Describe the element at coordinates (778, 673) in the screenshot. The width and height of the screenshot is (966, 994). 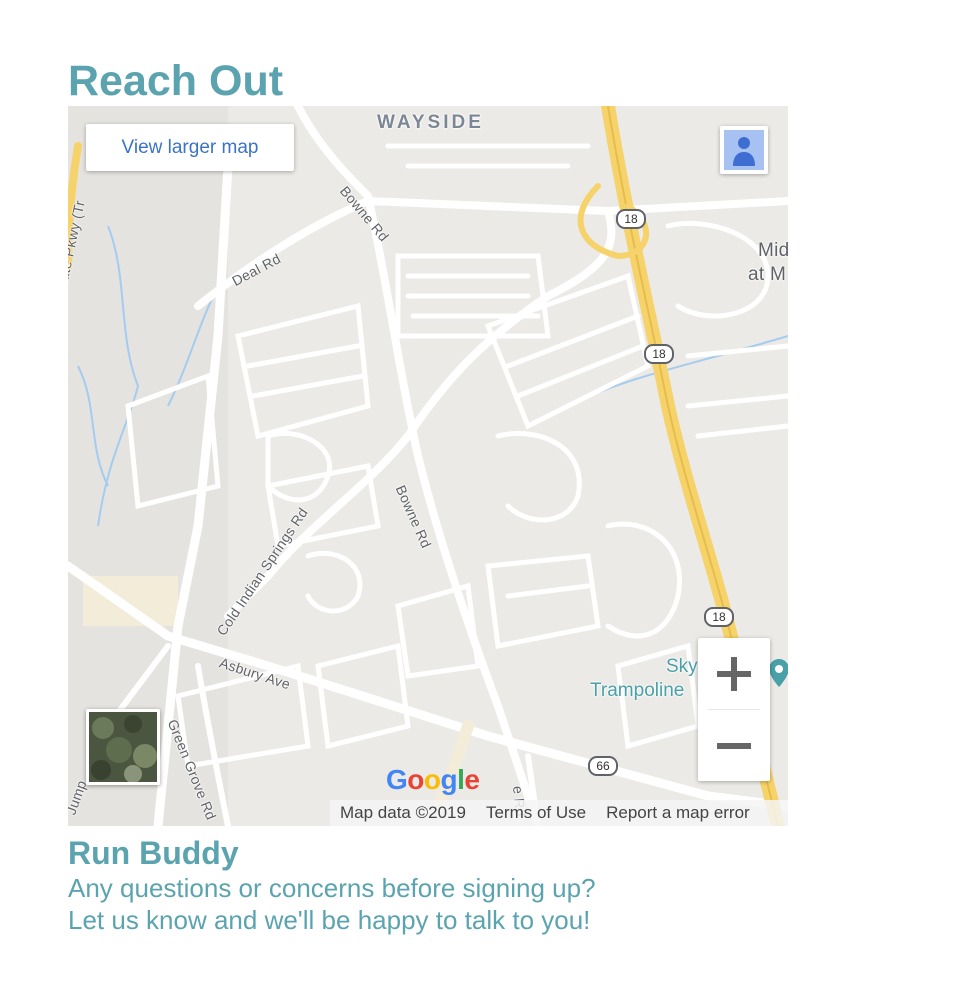
I see `park-pin-icon` at that location.